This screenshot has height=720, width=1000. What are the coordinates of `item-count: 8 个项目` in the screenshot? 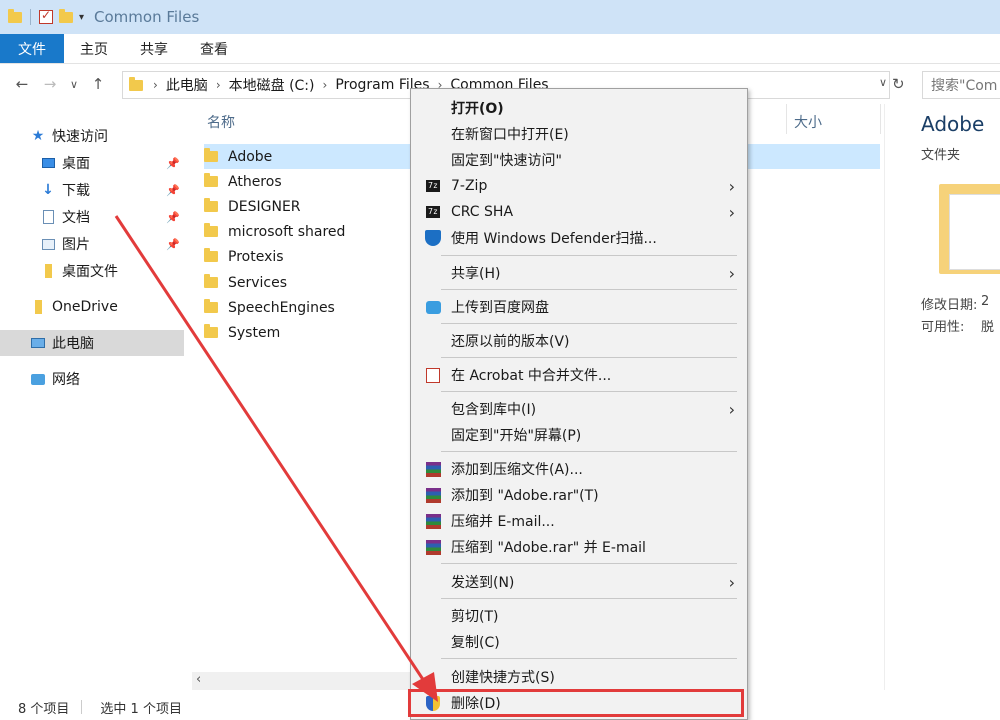 It's located at (44, 709).